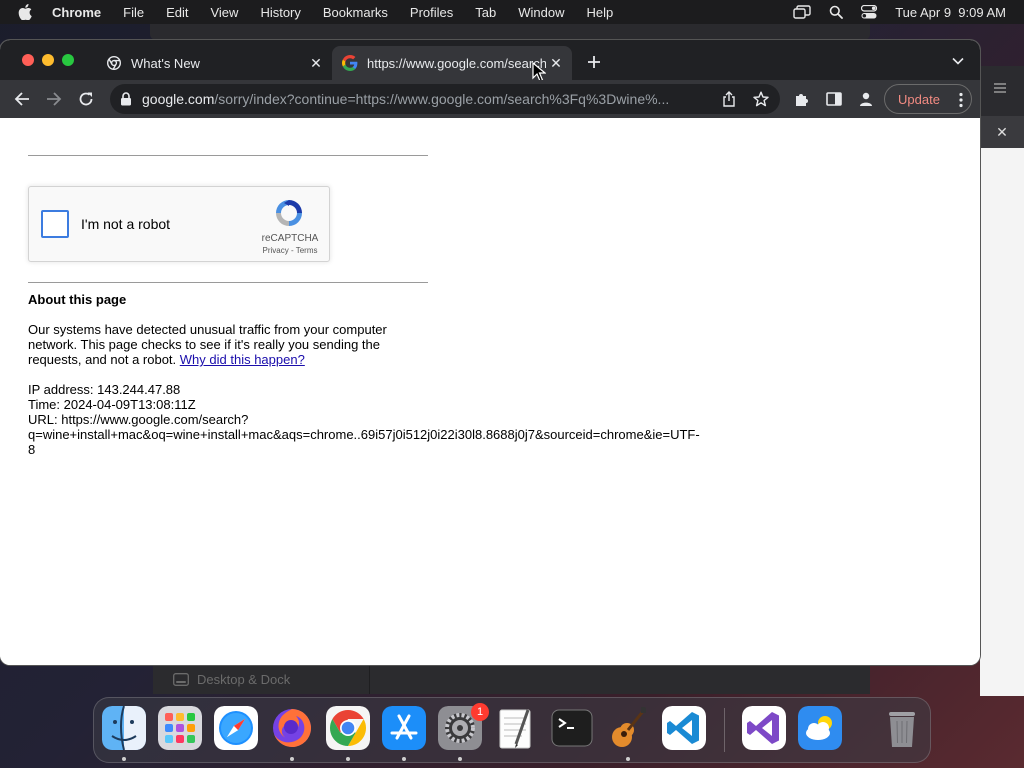  Describe the element at coordinates (834, 99) in the screenshot. I see `side-panel-icon` at that location.